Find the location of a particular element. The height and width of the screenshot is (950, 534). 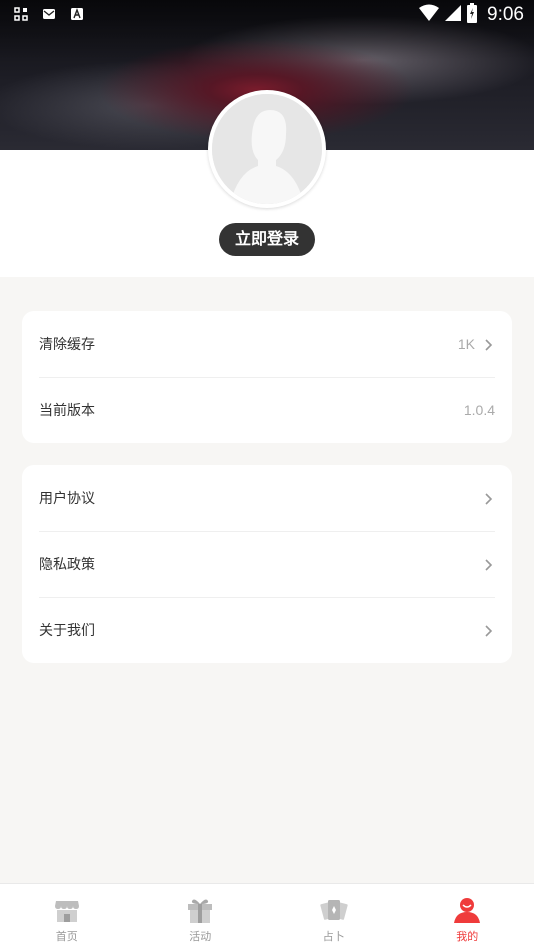

default-user-avatar-icon is located at coordinates (267, 149).